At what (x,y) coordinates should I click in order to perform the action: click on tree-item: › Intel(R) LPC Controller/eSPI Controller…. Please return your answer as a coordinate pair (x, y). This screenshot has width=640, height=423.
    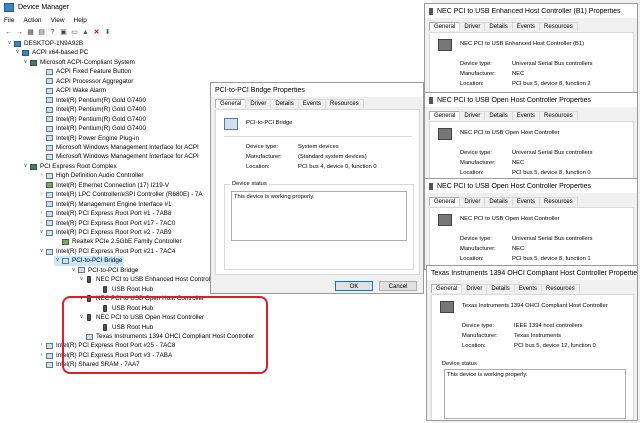
    Looking at the image, I should click on (120, 194).